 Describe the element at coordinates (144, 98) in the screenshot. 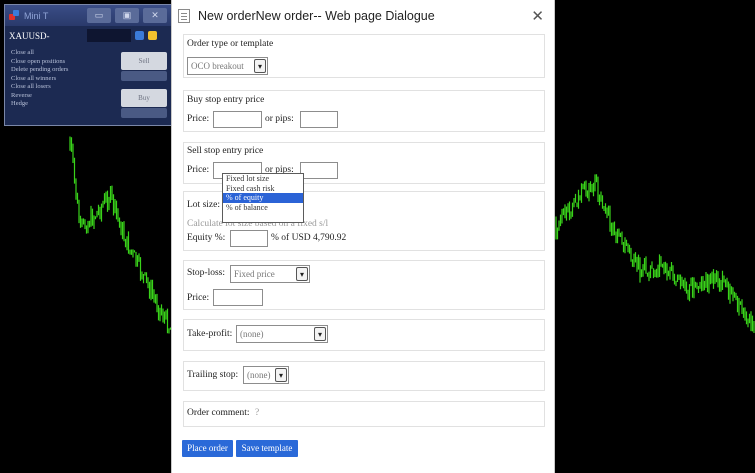

I see `buy-button: Buy` at that location.